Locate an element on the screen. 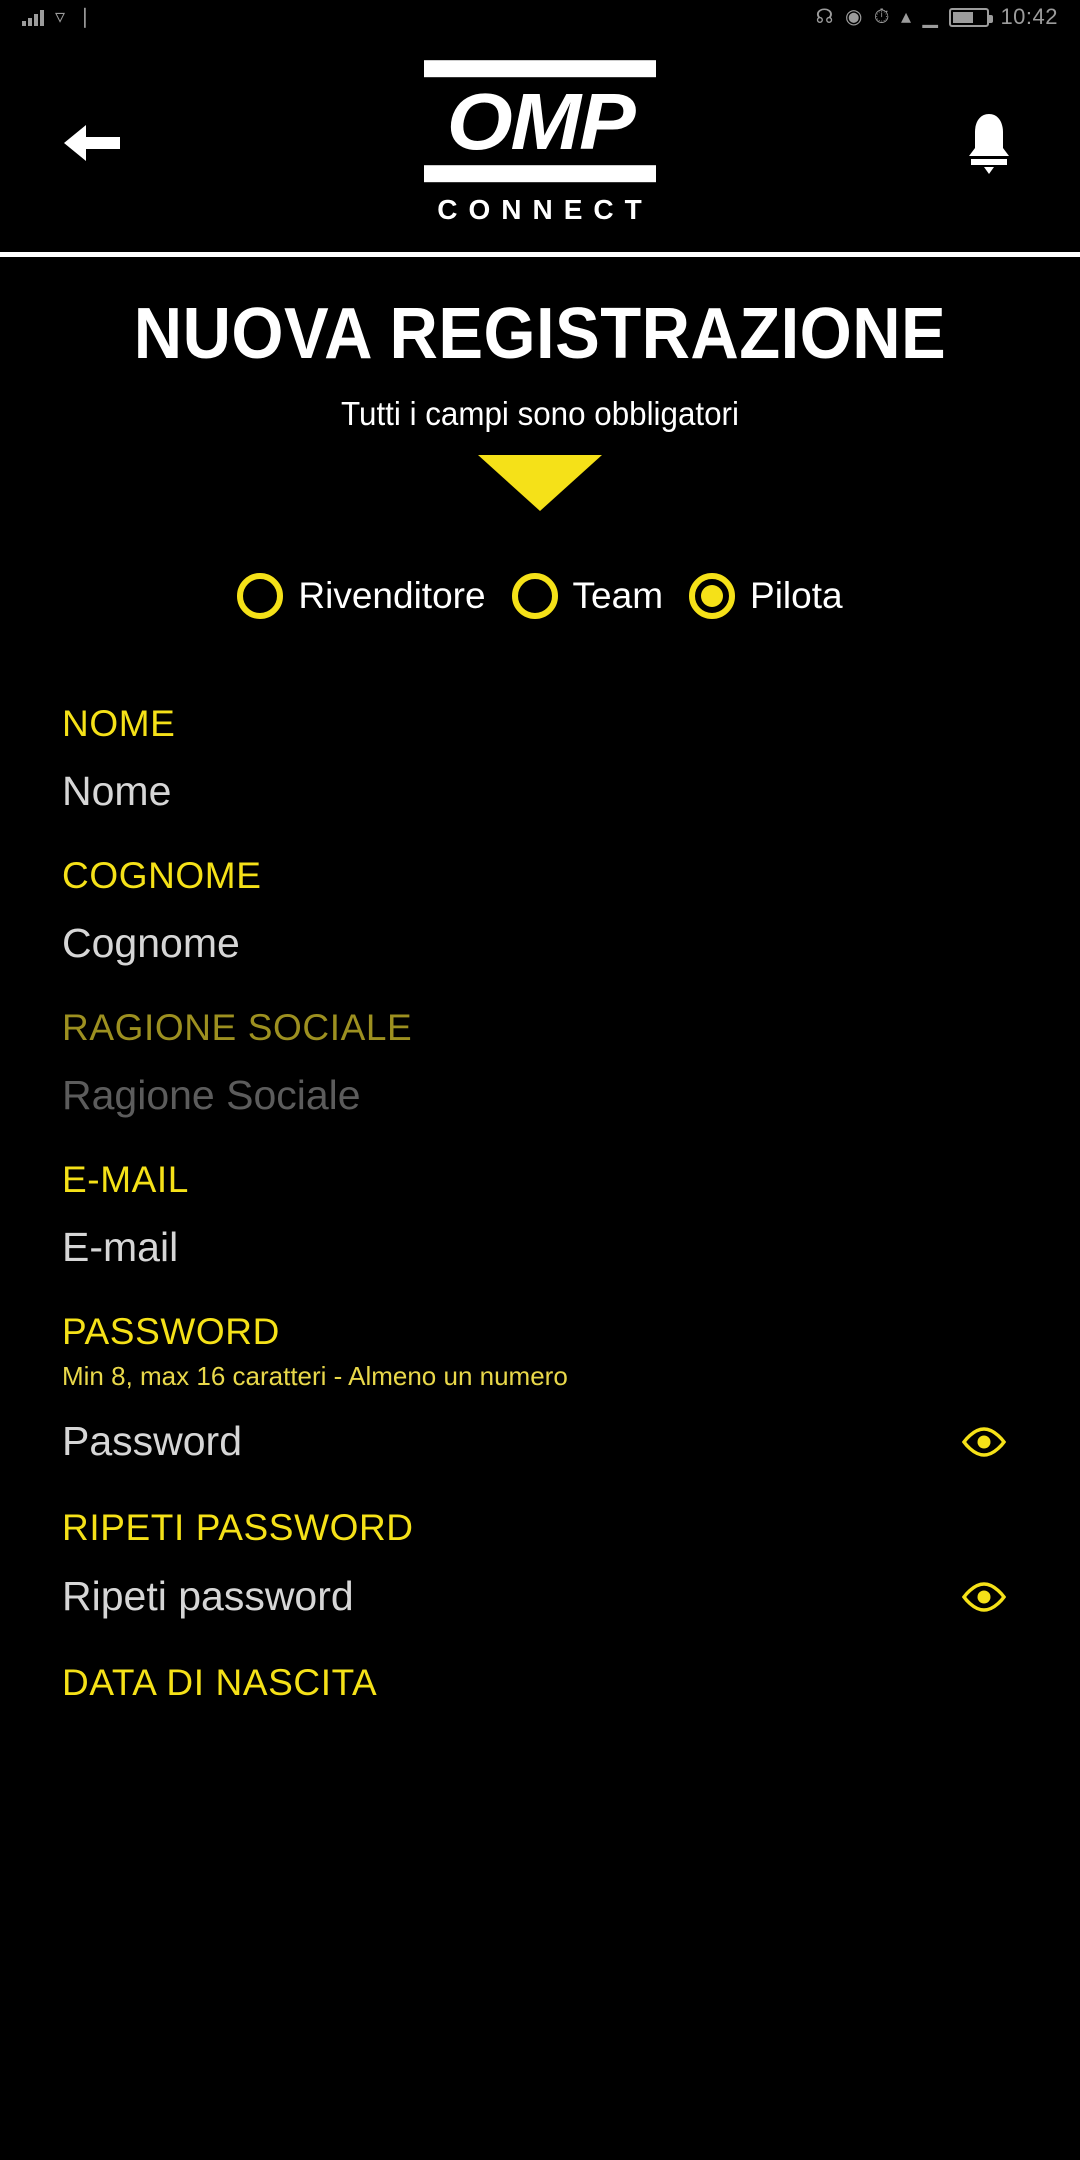  logo-omp-text: OMP is located at coordinates (541, 122).